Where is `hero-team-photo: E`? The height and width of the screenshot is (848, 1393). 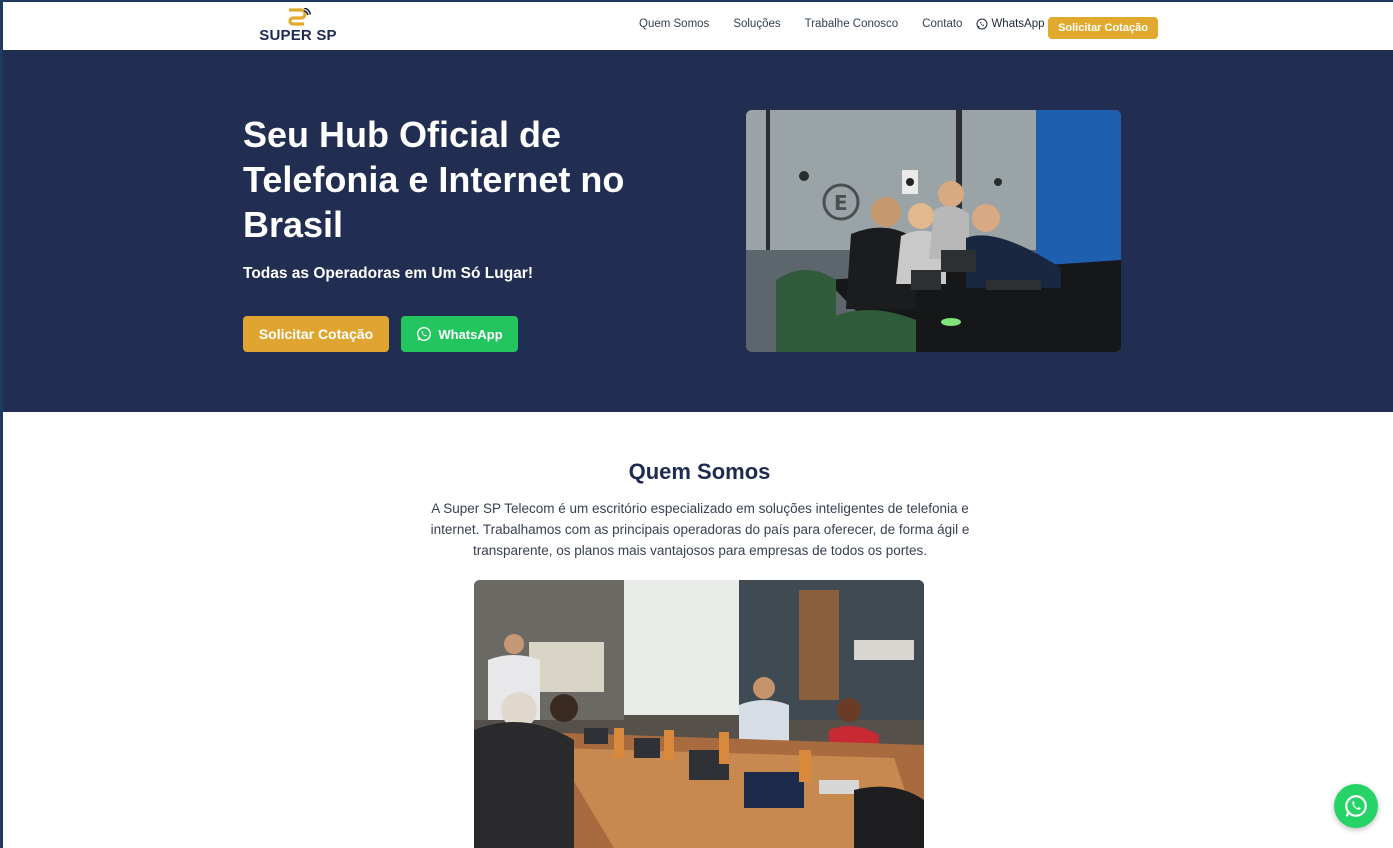
hero-team-photo: E is located at coordinates (933, 231).